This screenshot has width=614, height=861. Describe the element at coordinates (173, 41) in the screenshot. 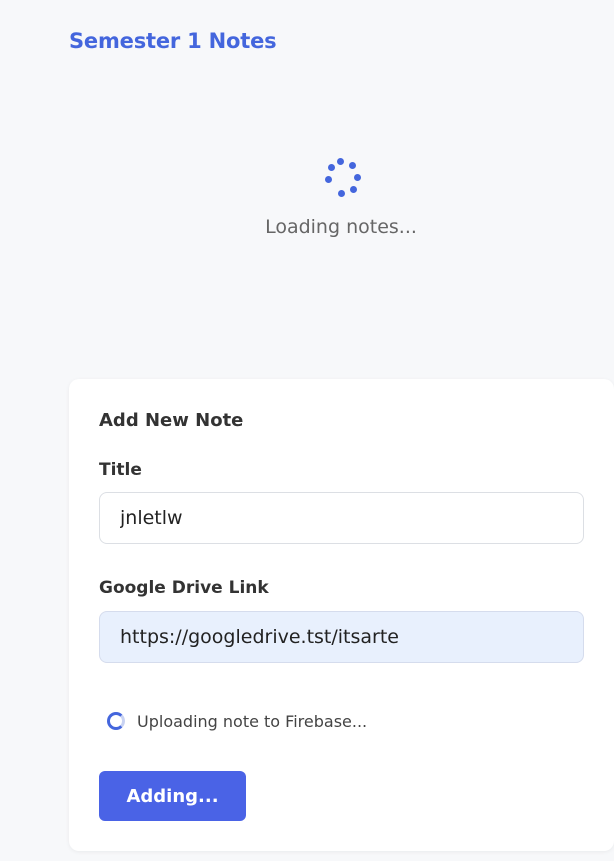

I see `page-title: Semester 1 Notes` at that location.